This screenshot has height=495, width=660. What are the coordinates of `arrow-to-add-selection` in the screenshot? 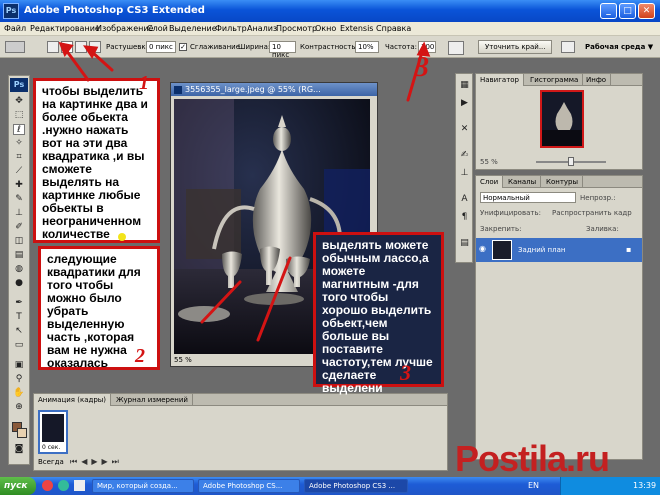 It's located at (77, 65).